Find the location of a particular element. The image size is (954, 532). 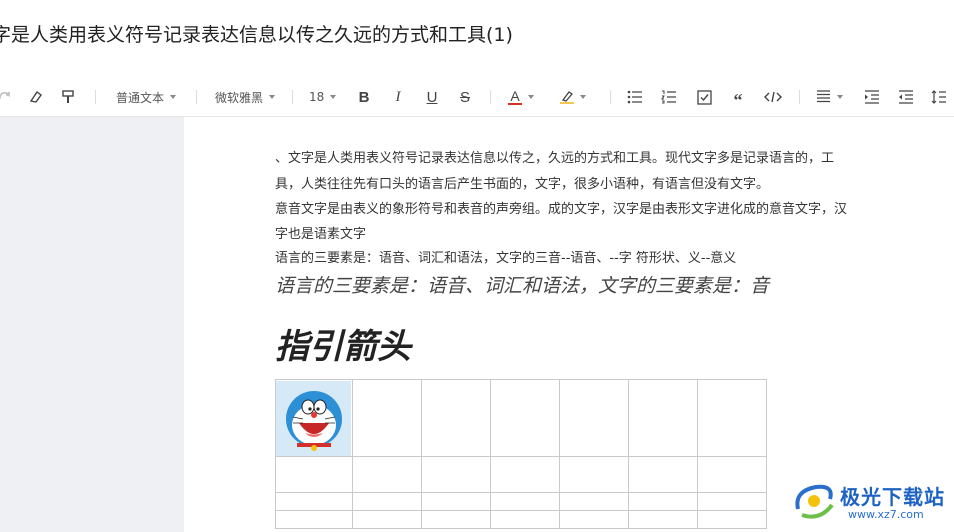

eraser-icon is located at coordinates (36, 97).